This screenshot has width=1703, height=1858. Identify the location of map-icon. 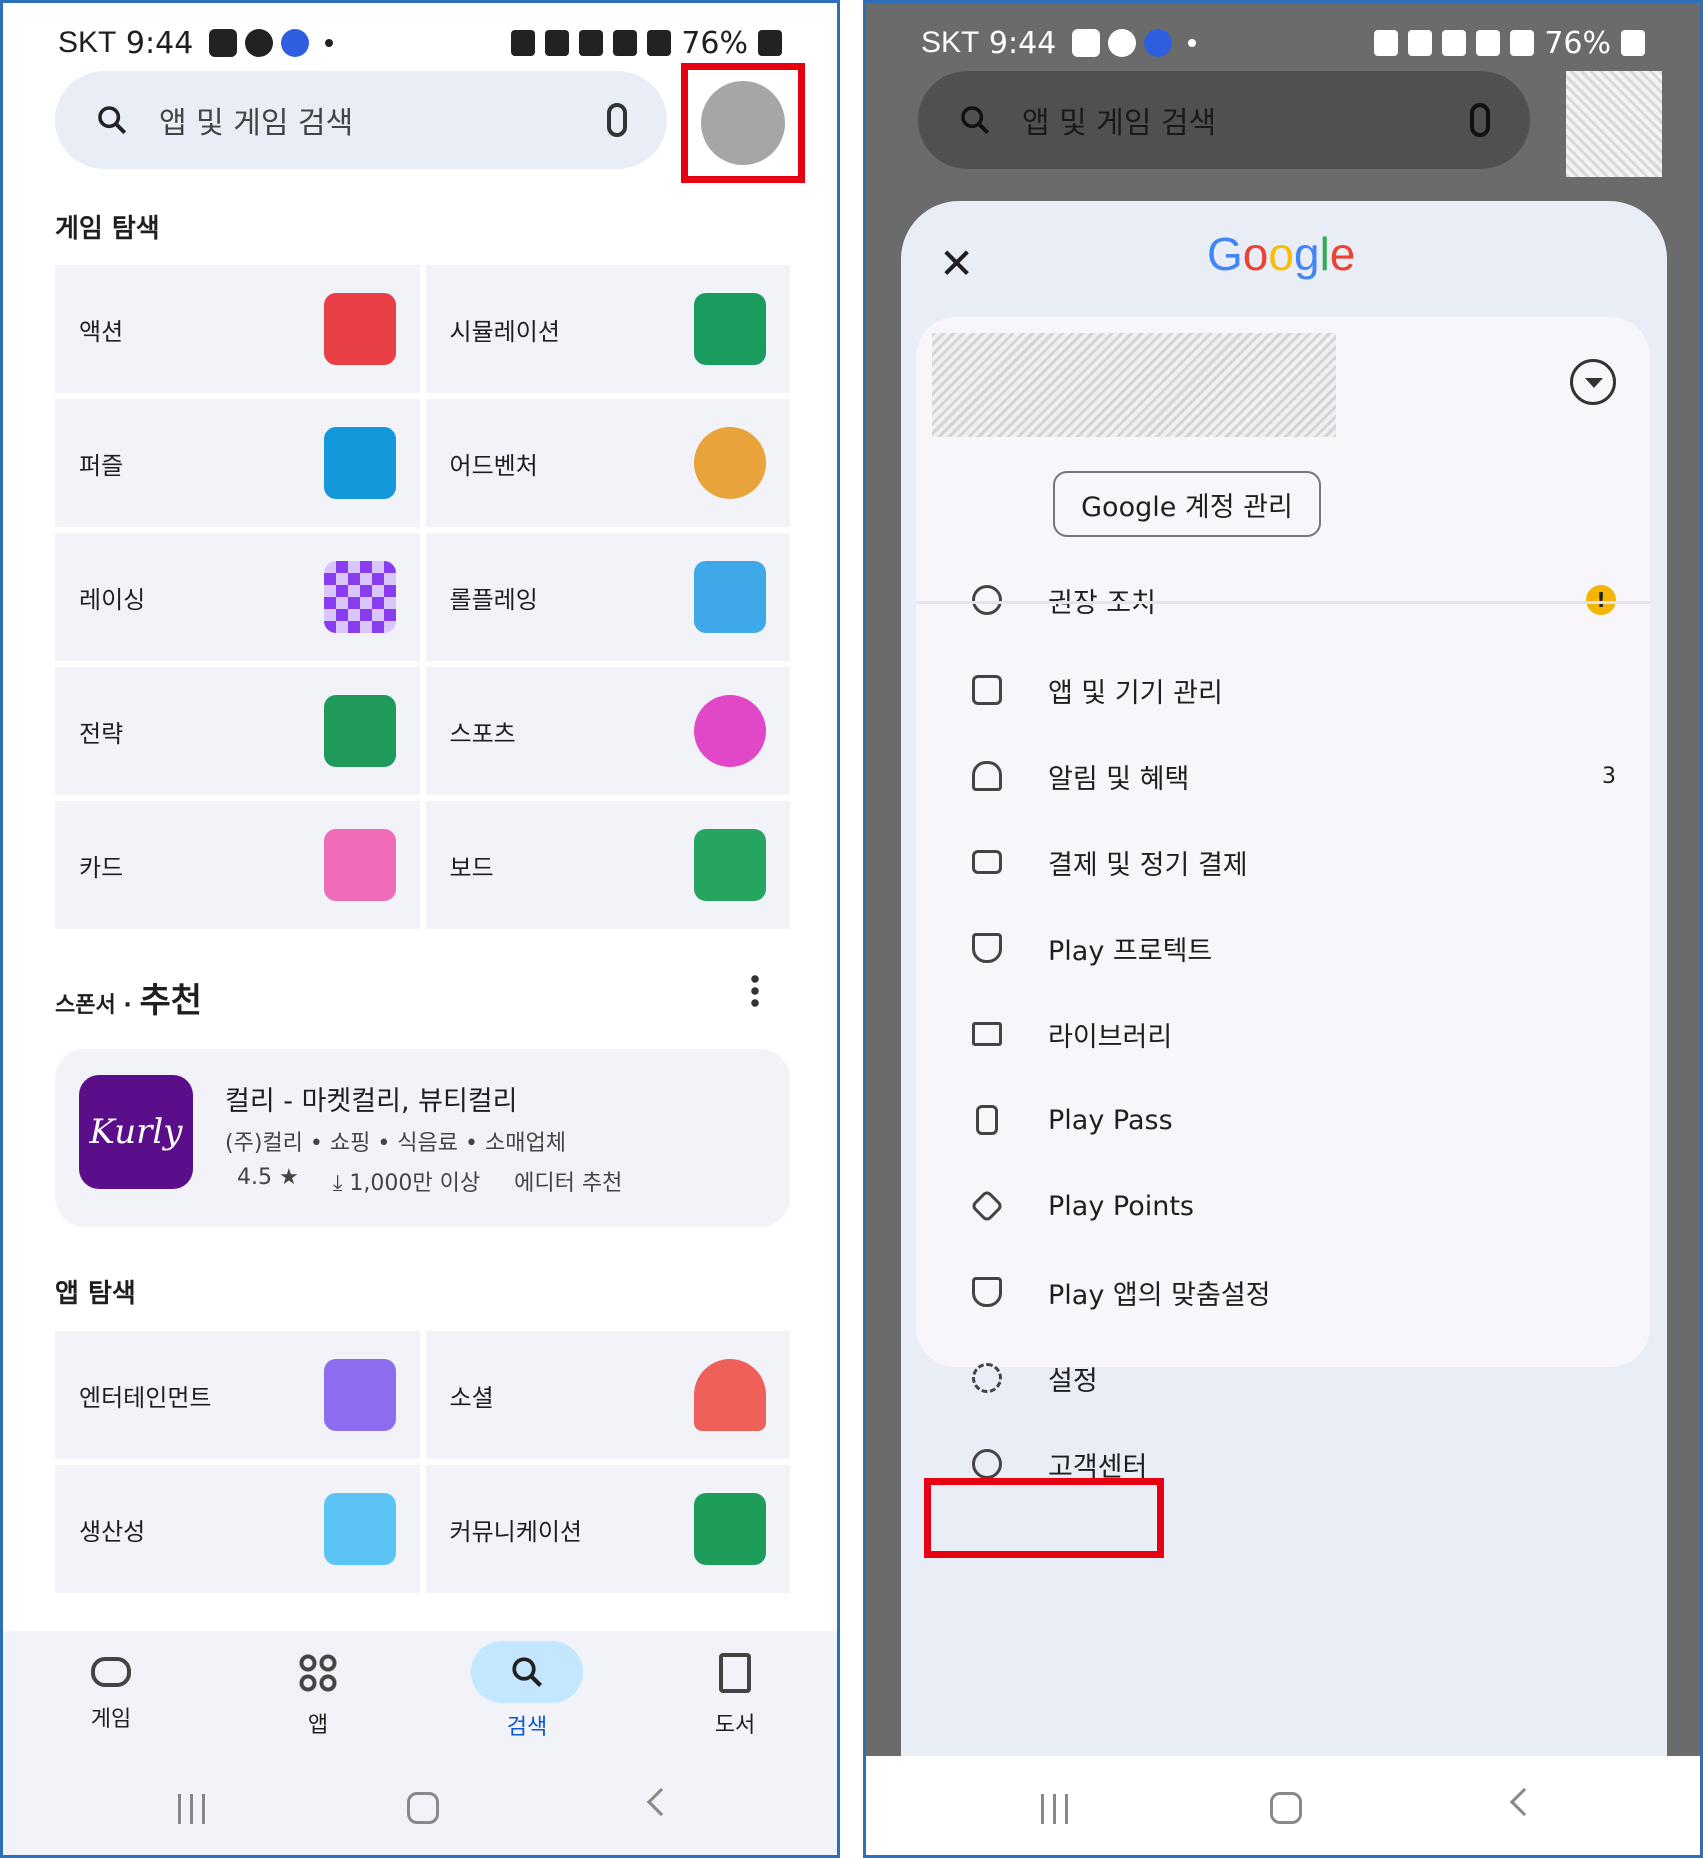
(730, 329).